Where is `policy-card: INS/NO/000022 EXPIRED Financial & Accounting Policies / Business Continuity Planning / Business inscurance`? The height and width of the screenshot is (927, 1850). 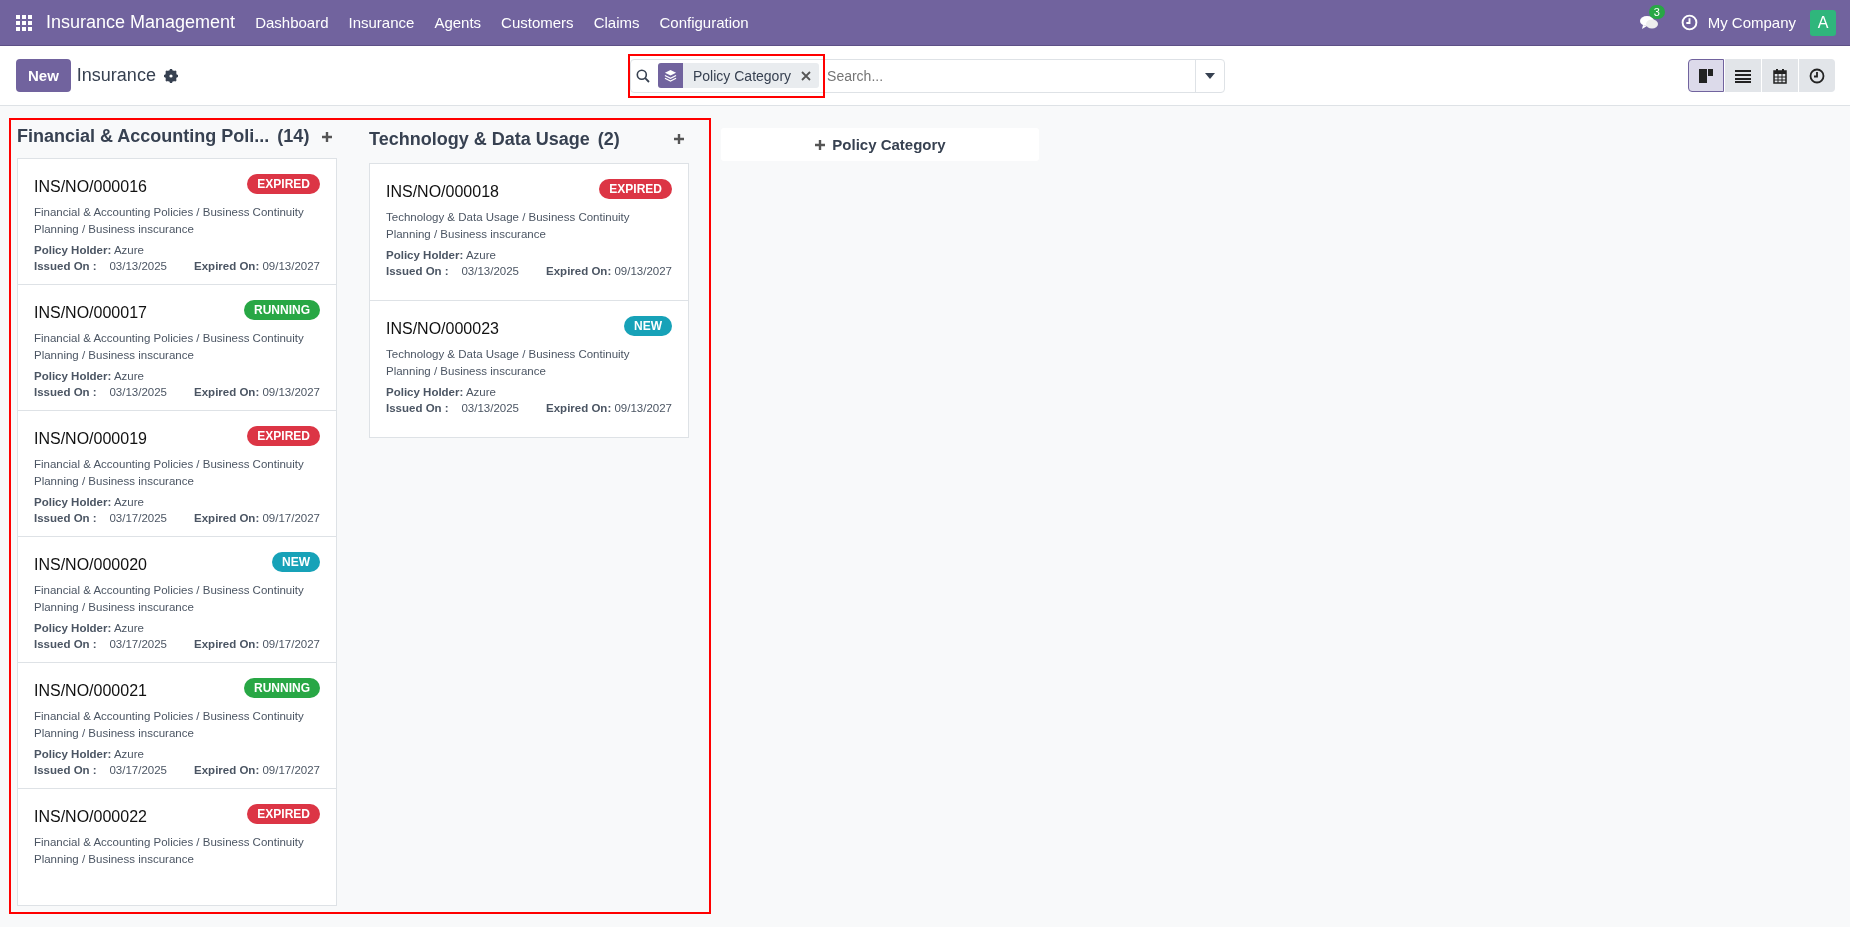 policy-card: INS/NO/000022 EXPIRED Financial & Accounting Policies / Business Continuity Planning / Business inscurance is located at coordinates (177, 847).